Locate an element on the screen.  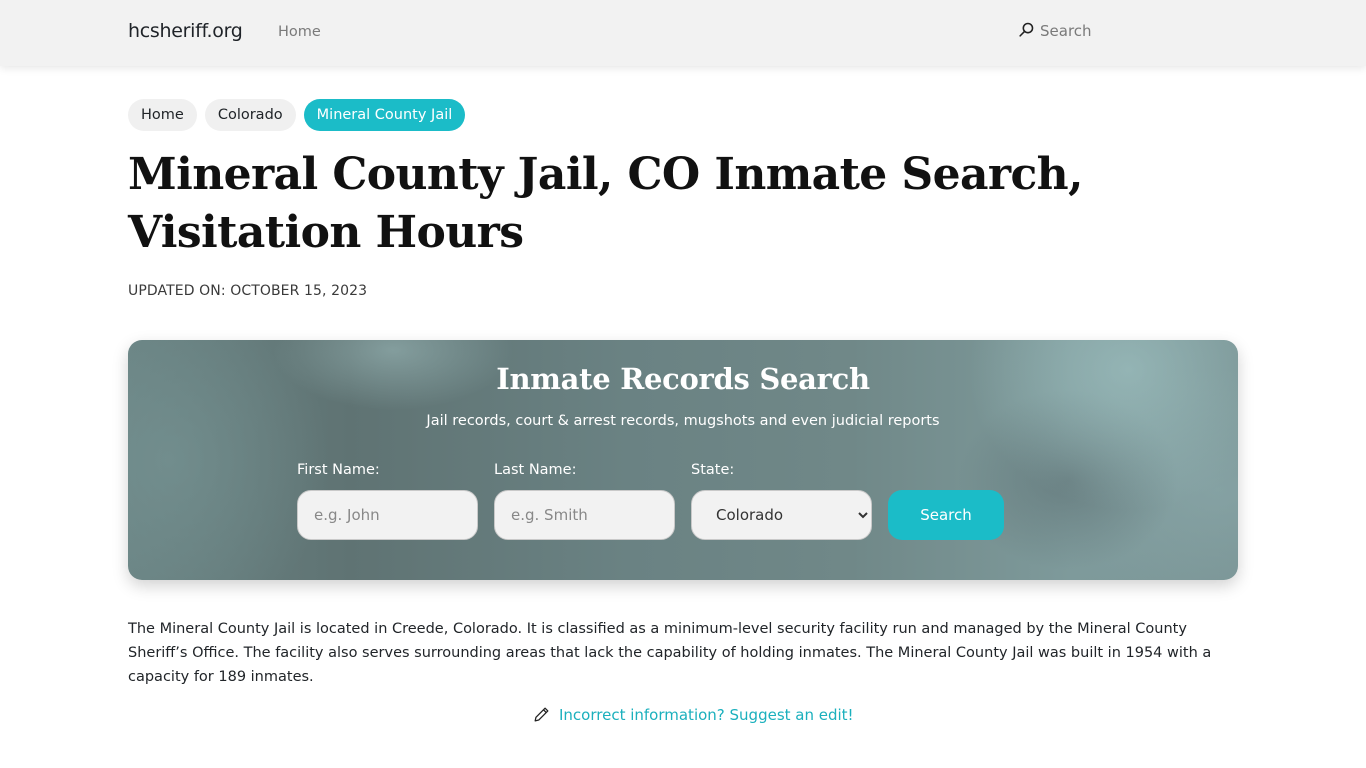
last-name-label: Last Name: is located at coordinates (535, 470).